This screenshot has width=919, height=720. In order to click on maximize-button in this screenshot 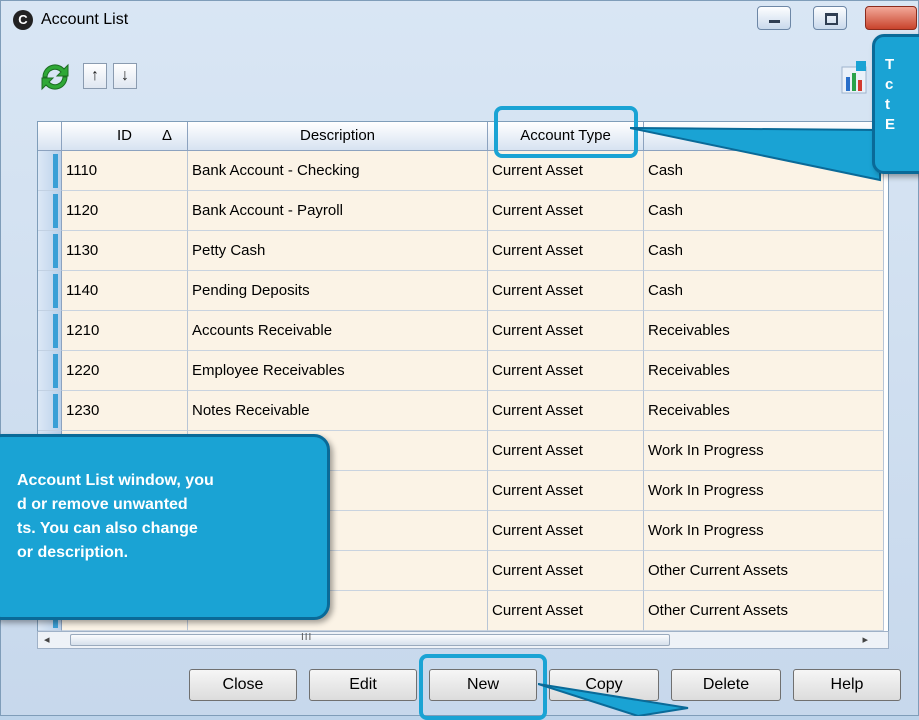, I will do `click(830, 18)`.